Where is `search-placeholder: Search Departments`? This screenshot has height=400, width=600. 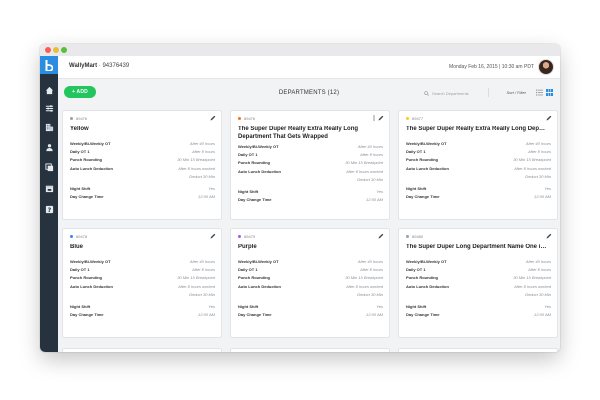
search-placeholder: Search Departments is located at coordinates (450, 93).